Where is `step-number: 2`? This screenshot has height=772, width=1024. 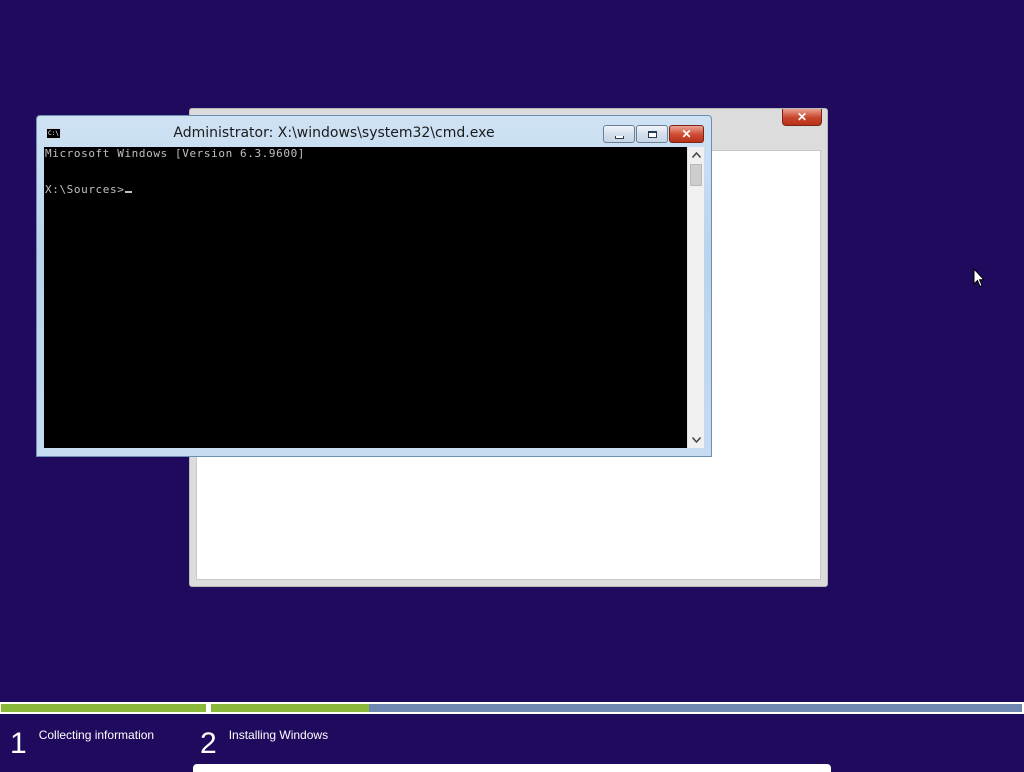 step-number: 2 is located at coordinates (208, 743).